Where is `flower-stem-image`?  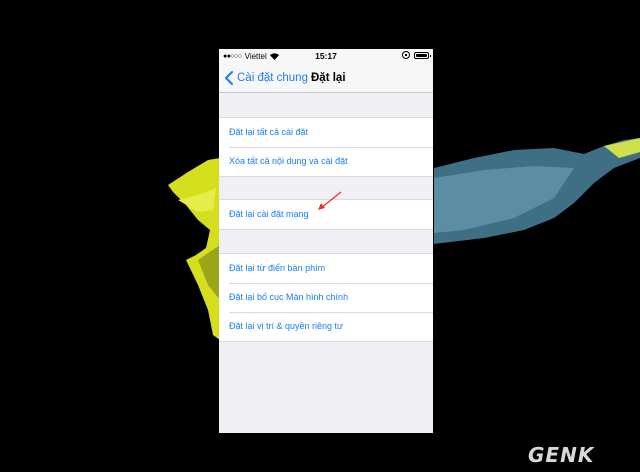 flower-stem-image is located at coordinates (537, 191).